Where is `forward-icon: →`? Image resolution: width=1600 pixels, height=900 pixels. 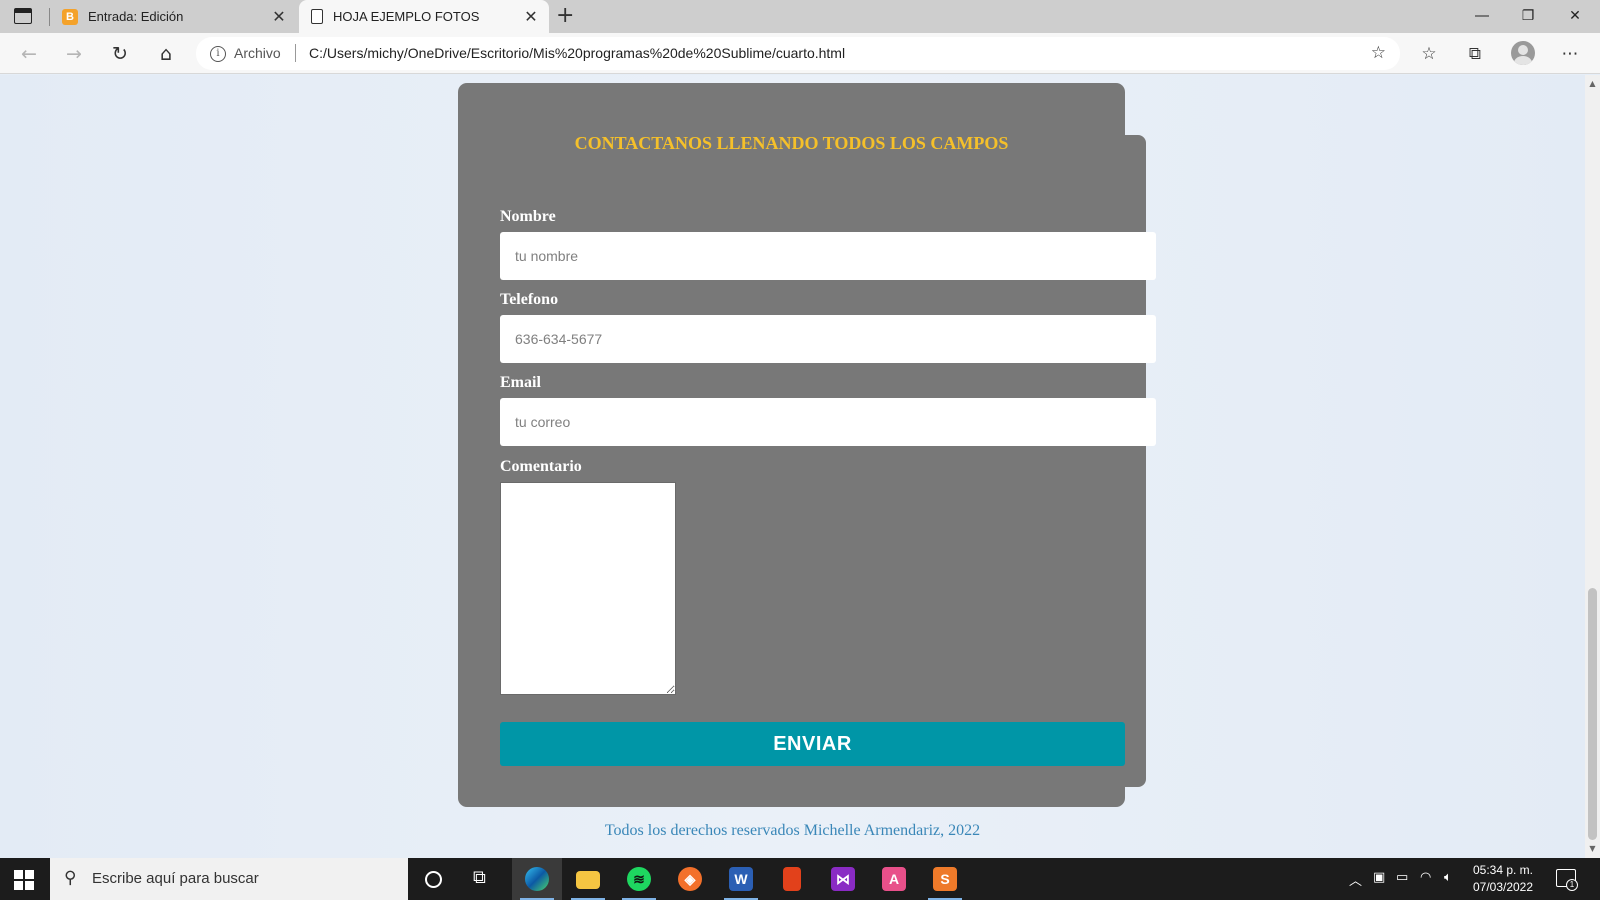
forward-icon: → is located at coordinates (74, 54).